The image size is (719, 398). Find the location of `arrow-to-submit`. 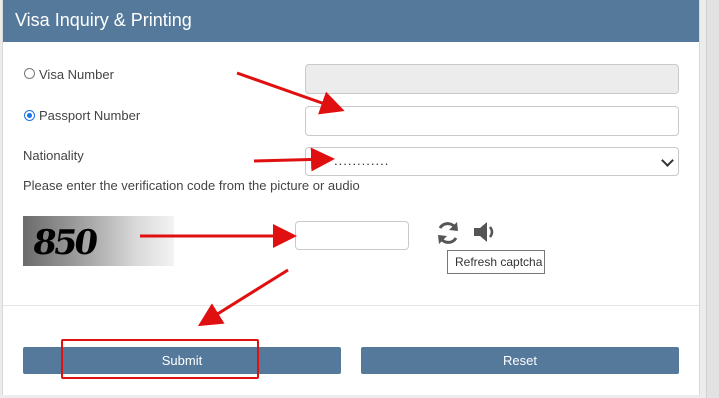

arrow-to-submit is located at coordinates (243, 297).